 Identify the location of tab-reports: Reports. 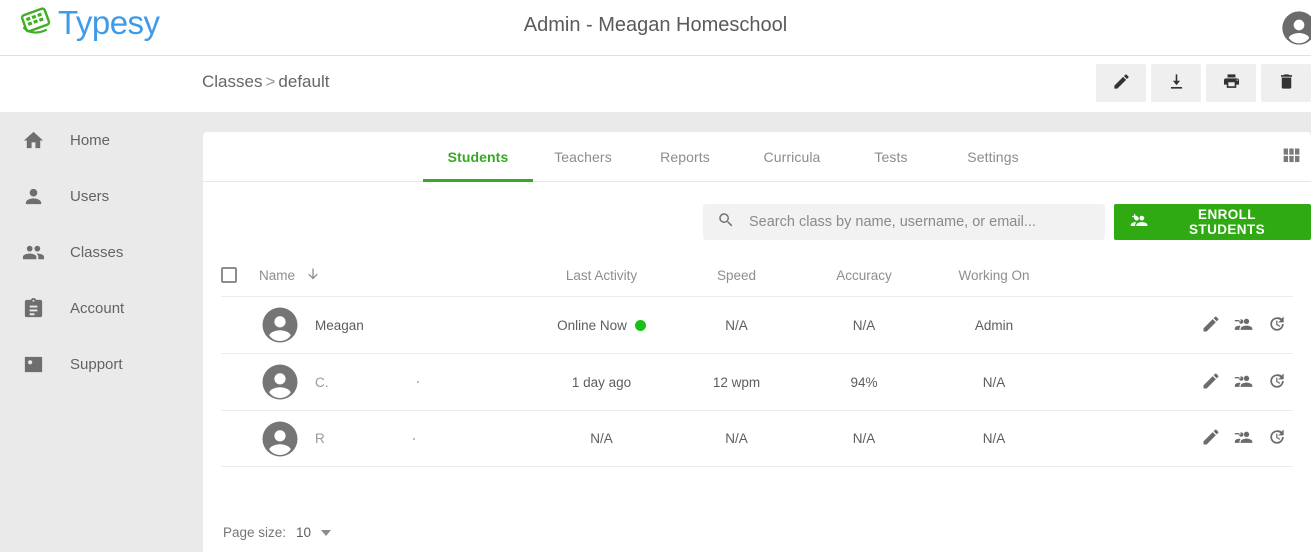
(685, 157).